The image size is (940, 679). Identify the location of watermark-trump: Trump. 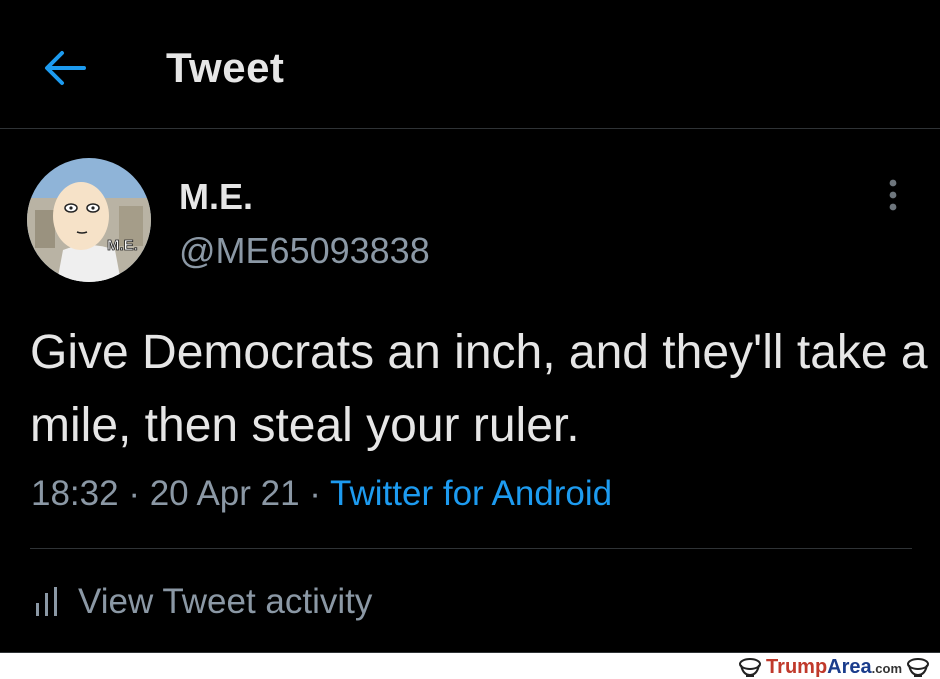
(797, 666).